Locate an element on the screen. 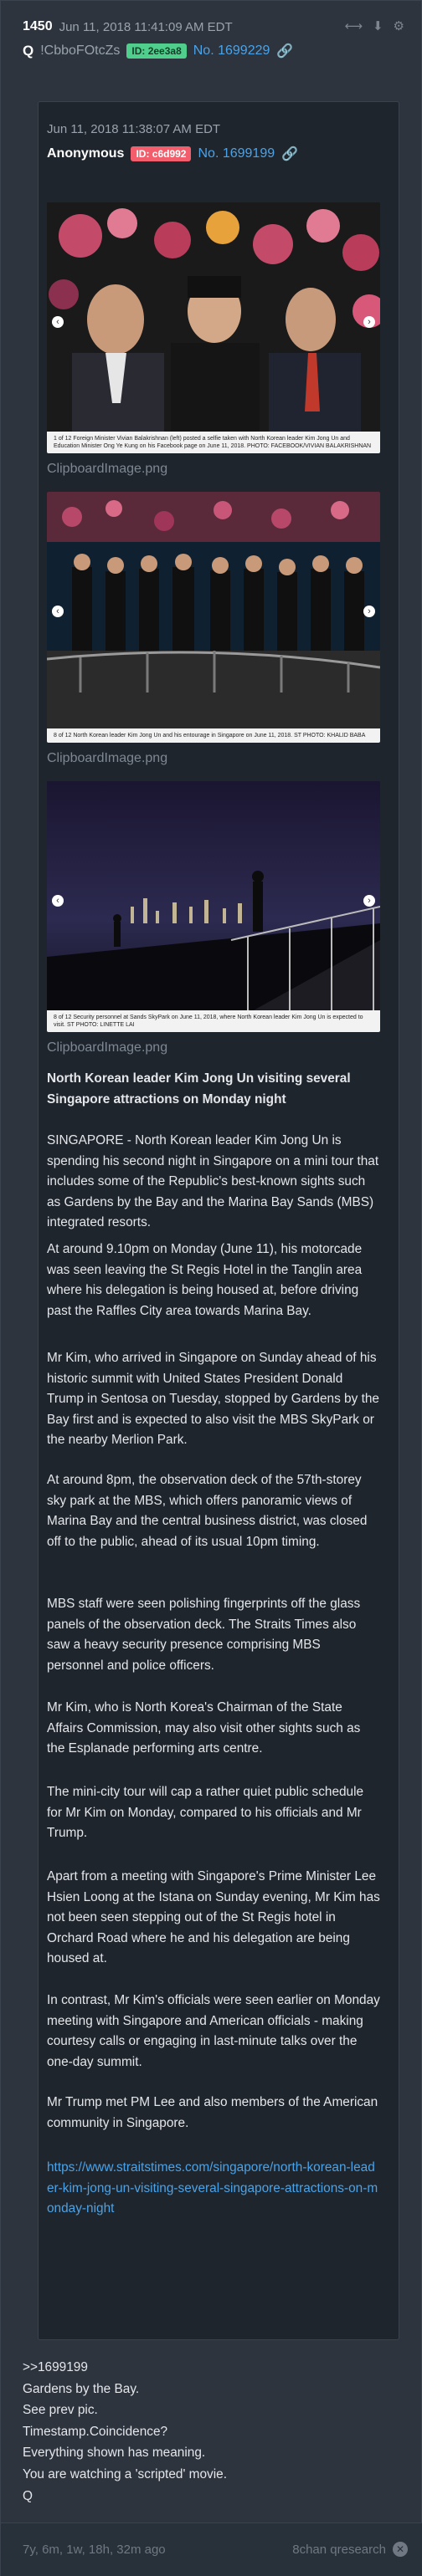  quoted-header: Anonymous ID: c6d992 No. 1699199 🔗 is located at coordinates (172, 154).